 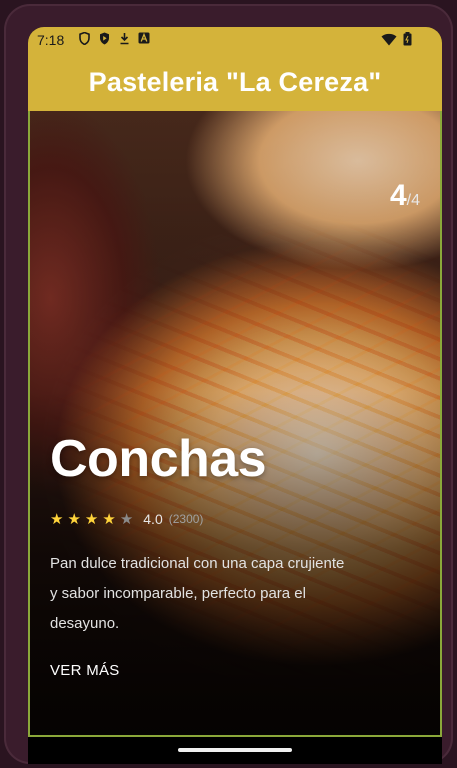 I want to click on product-name: Conchas, so click(x=158, y=459).